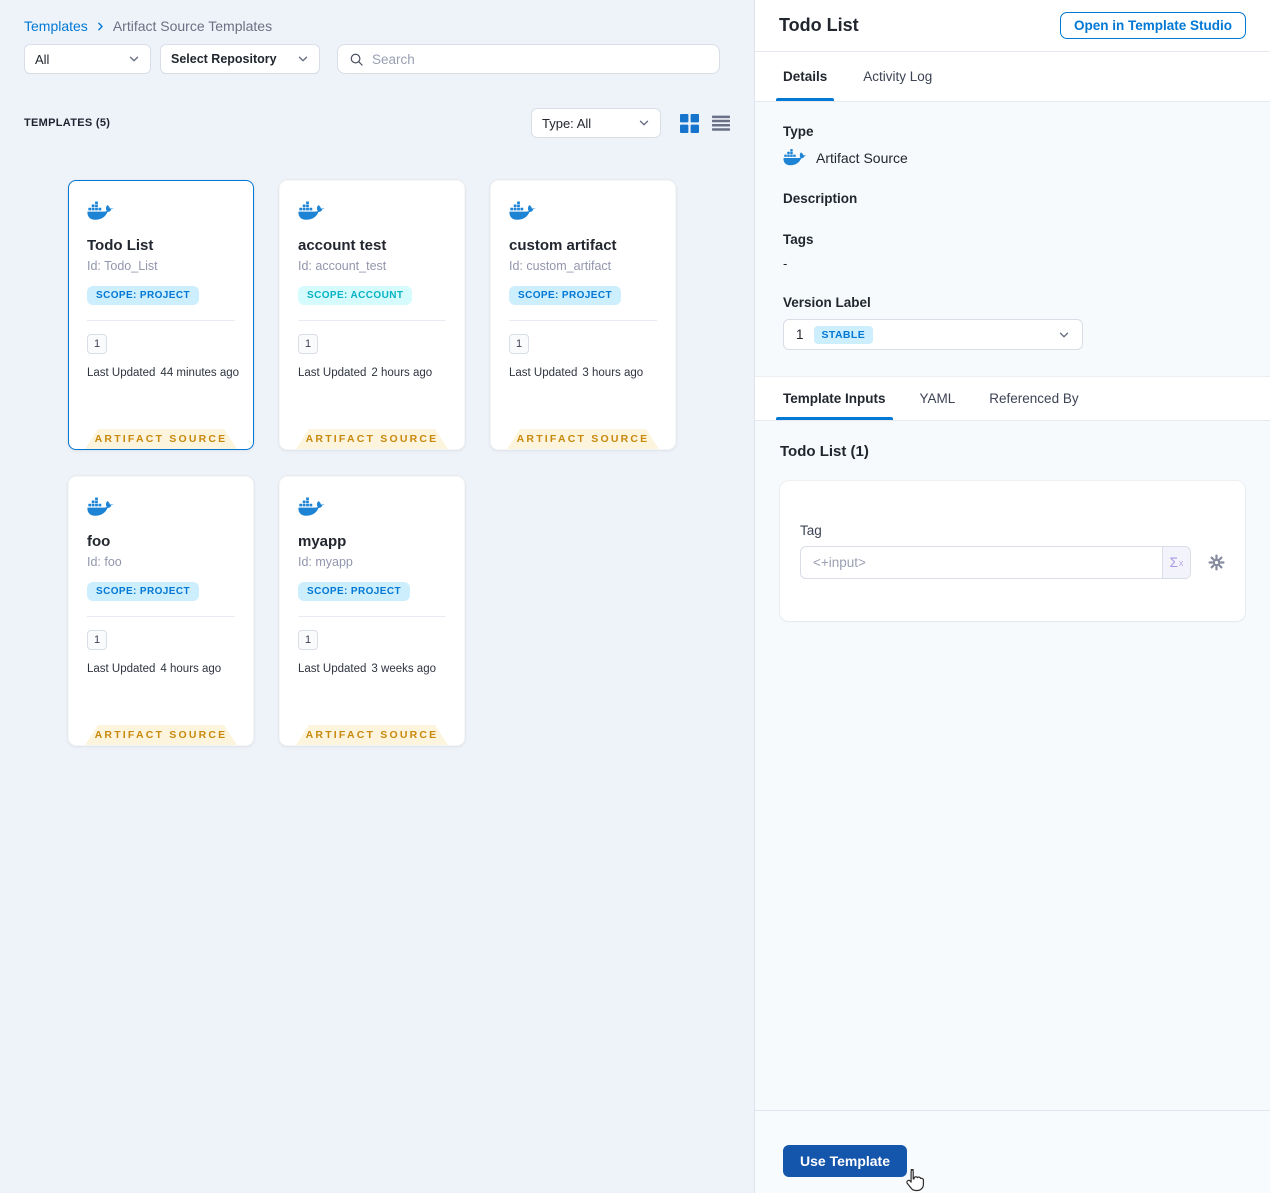 The image size is (1270, 1193). Describe the element at coordinates (820, 198) in the screenshot. I see `description-label: Description` at that location.